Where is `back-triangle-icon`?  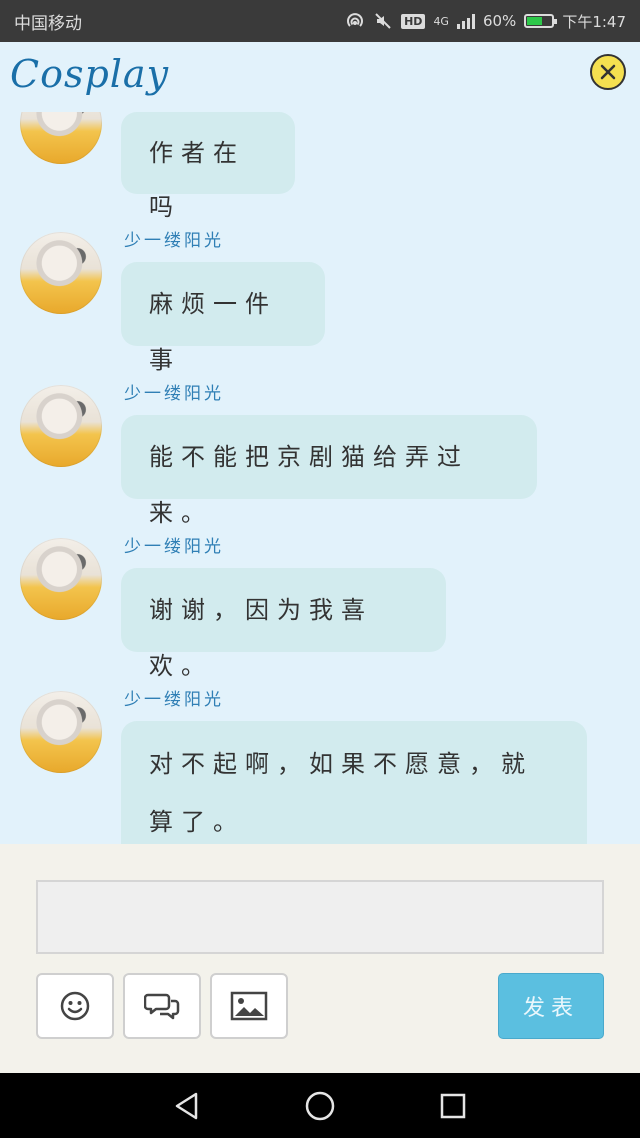
back-triangle-icon is located at coordinates (186, 1105).